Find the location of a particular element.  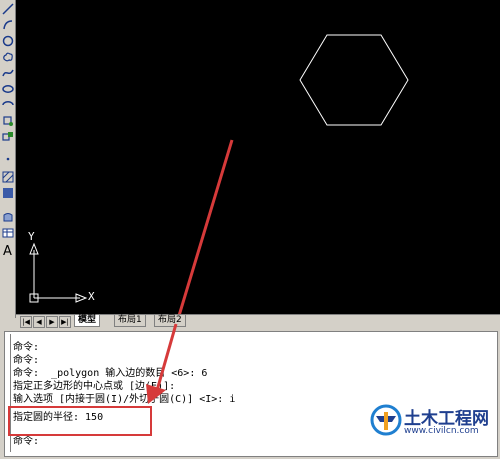

region-icon is located at coordinates (7, 217).